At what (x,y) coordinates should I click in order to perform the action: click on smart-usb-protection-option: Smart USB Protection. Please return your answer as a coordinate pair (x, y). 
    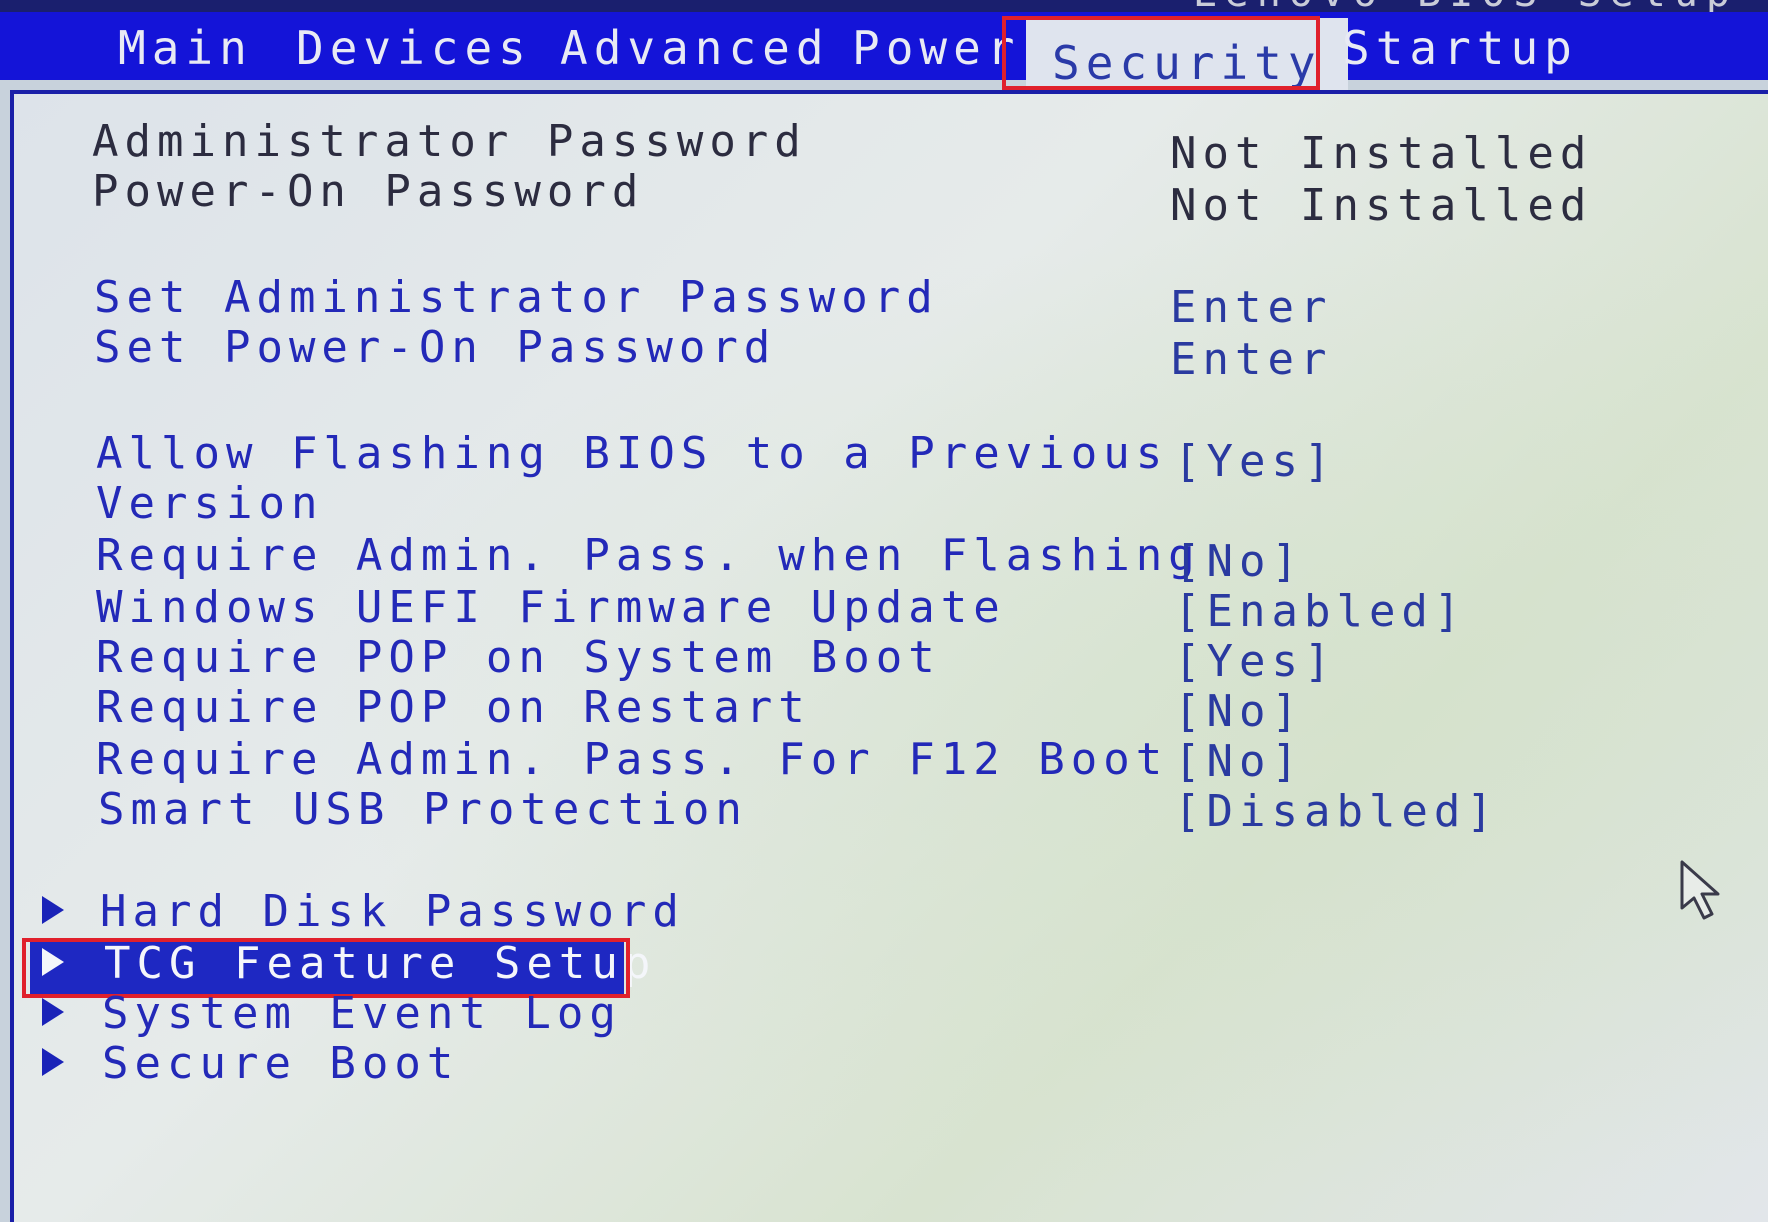
    Looking at the image, I should click on (423, 809).